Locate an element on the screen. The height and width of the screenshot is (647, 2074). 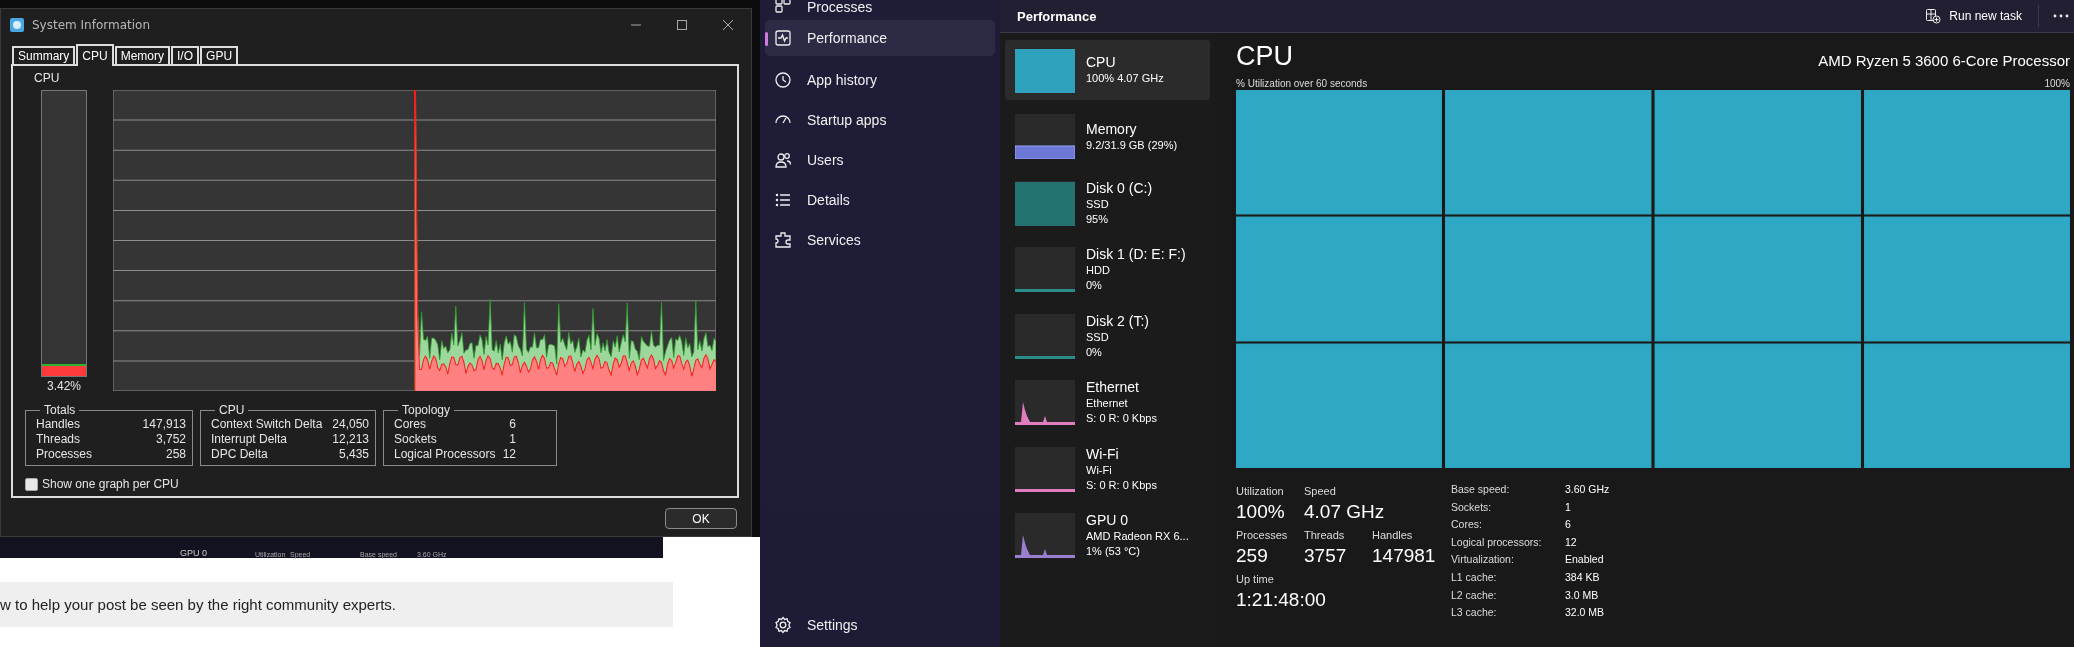
resource-name: Disk 1 (D: E: F:) is located at coordinates (1136, 254).